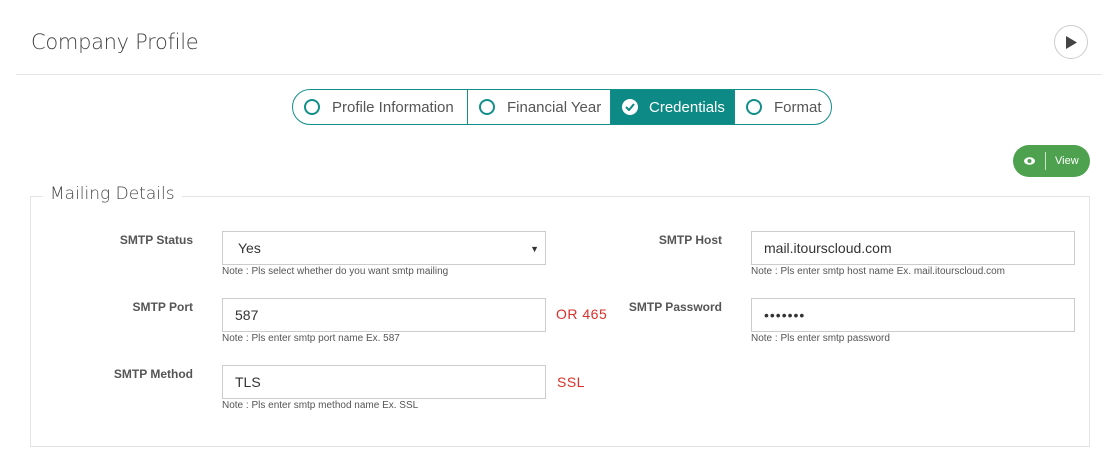 Image resolution: width=1107 pixels, height=462 pixels. Describe the element at coordinates (1045, 161) in the screenshot. I see `button-separator` at that location.